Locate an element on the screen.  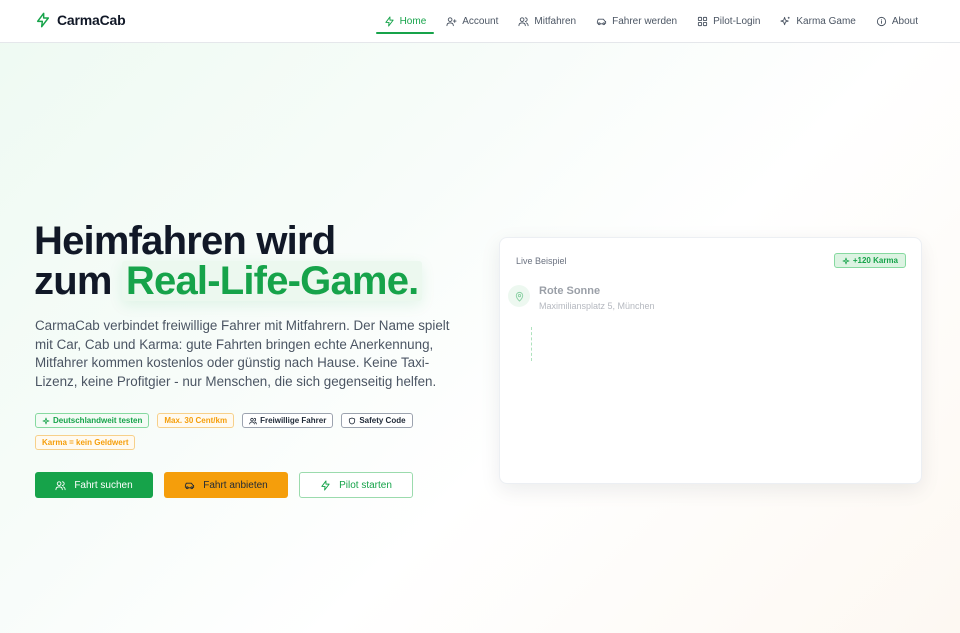
badge-karma-kein-geldwert: Karma = kein Geldwert is located at coordinates (85, 442).